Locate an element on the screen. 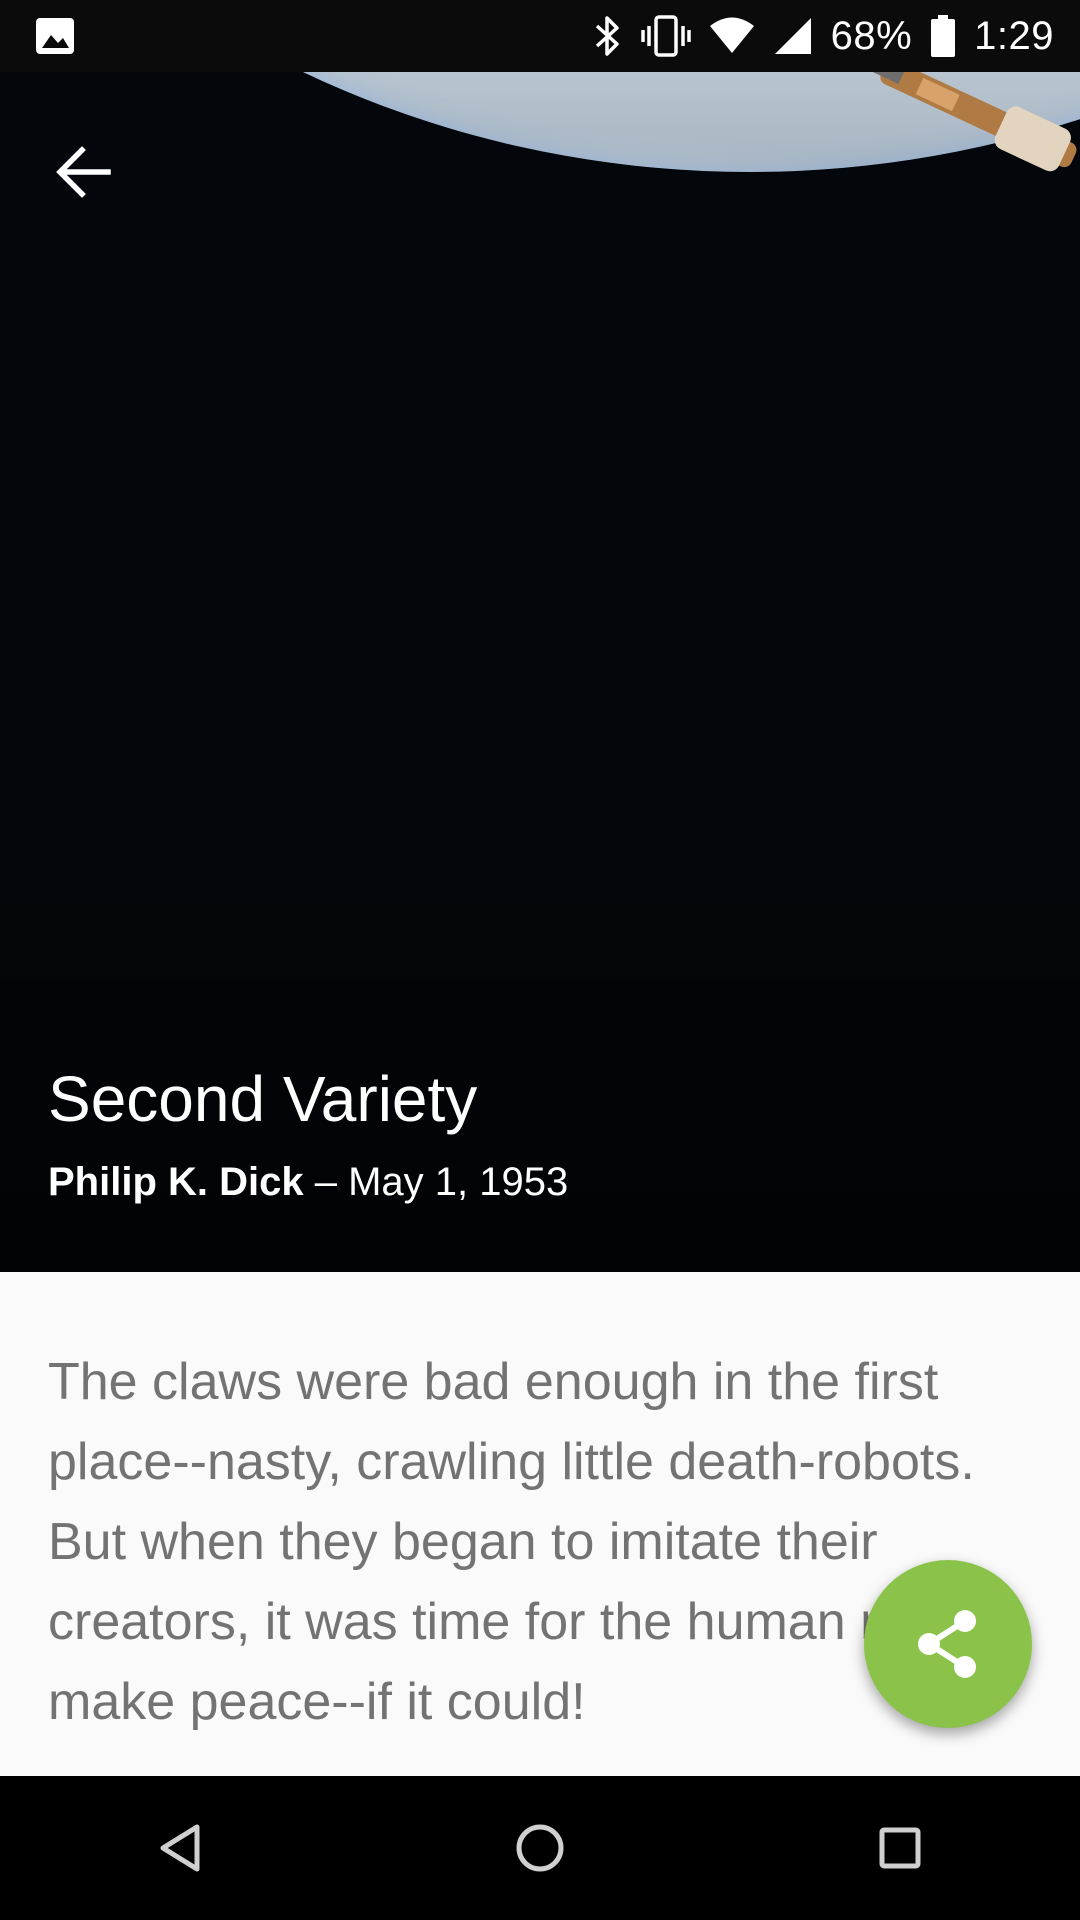 The image size is (1080, 1920). back-triangle-icon is located at coordinates (180, 1848).